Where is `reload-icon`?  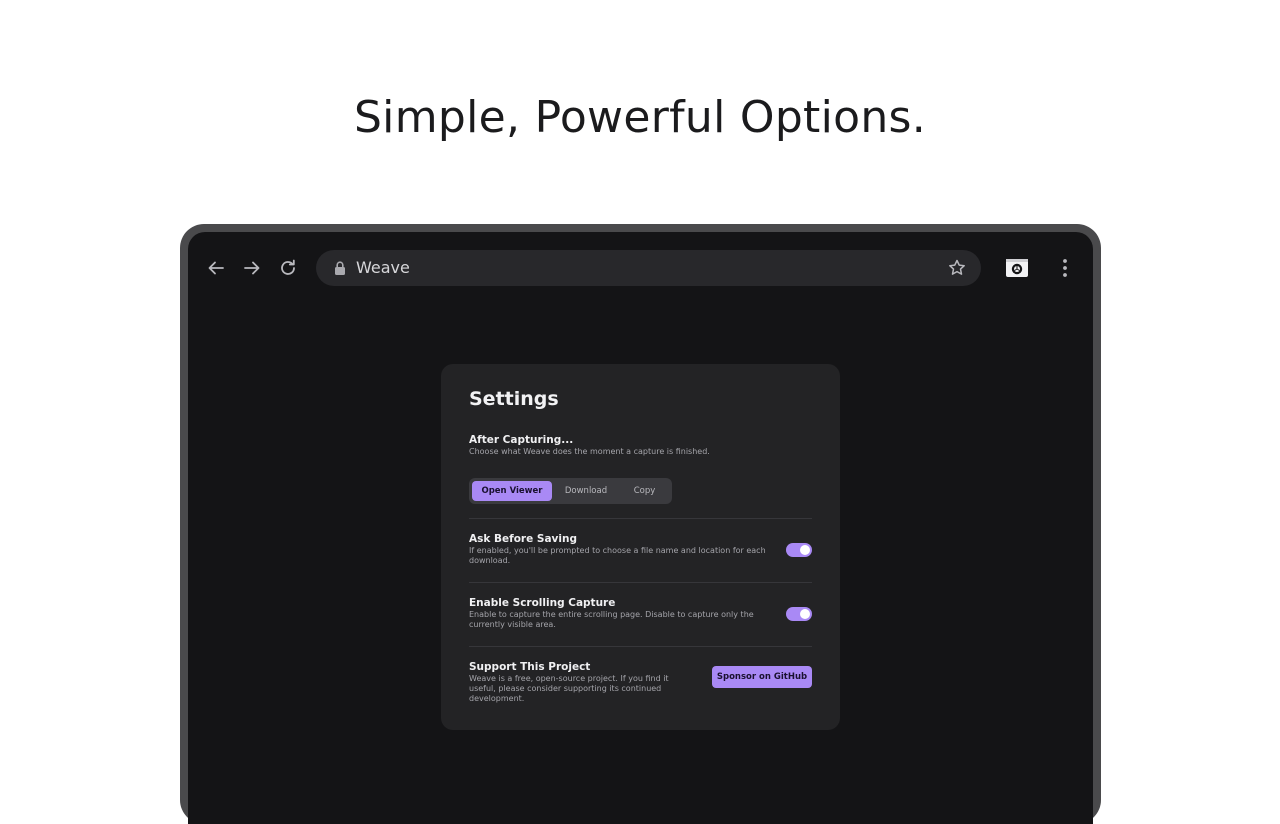 reload-icon is located at coordinates (288, 267).